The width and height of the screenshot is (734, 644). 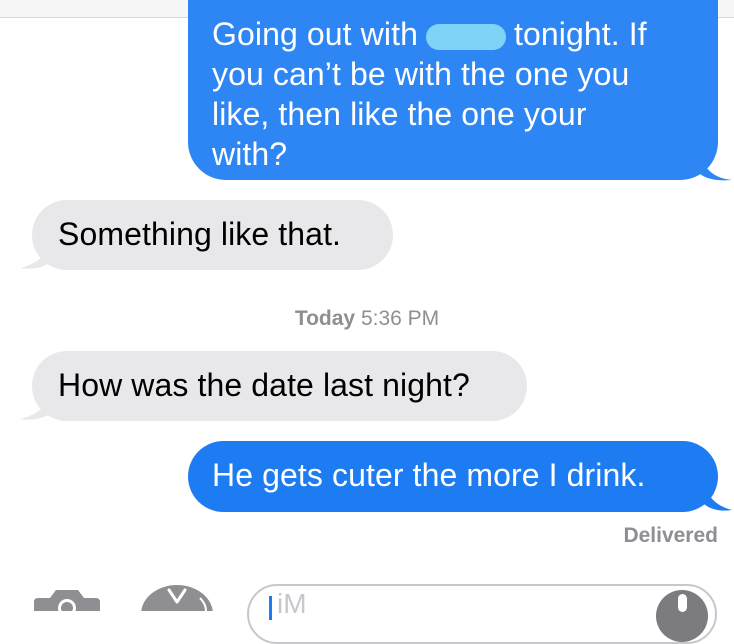 What do you see at coordinates (264, 385) in the screenshot?
I see `message-text: How was the date last night?` at bounding box center [264, 385].